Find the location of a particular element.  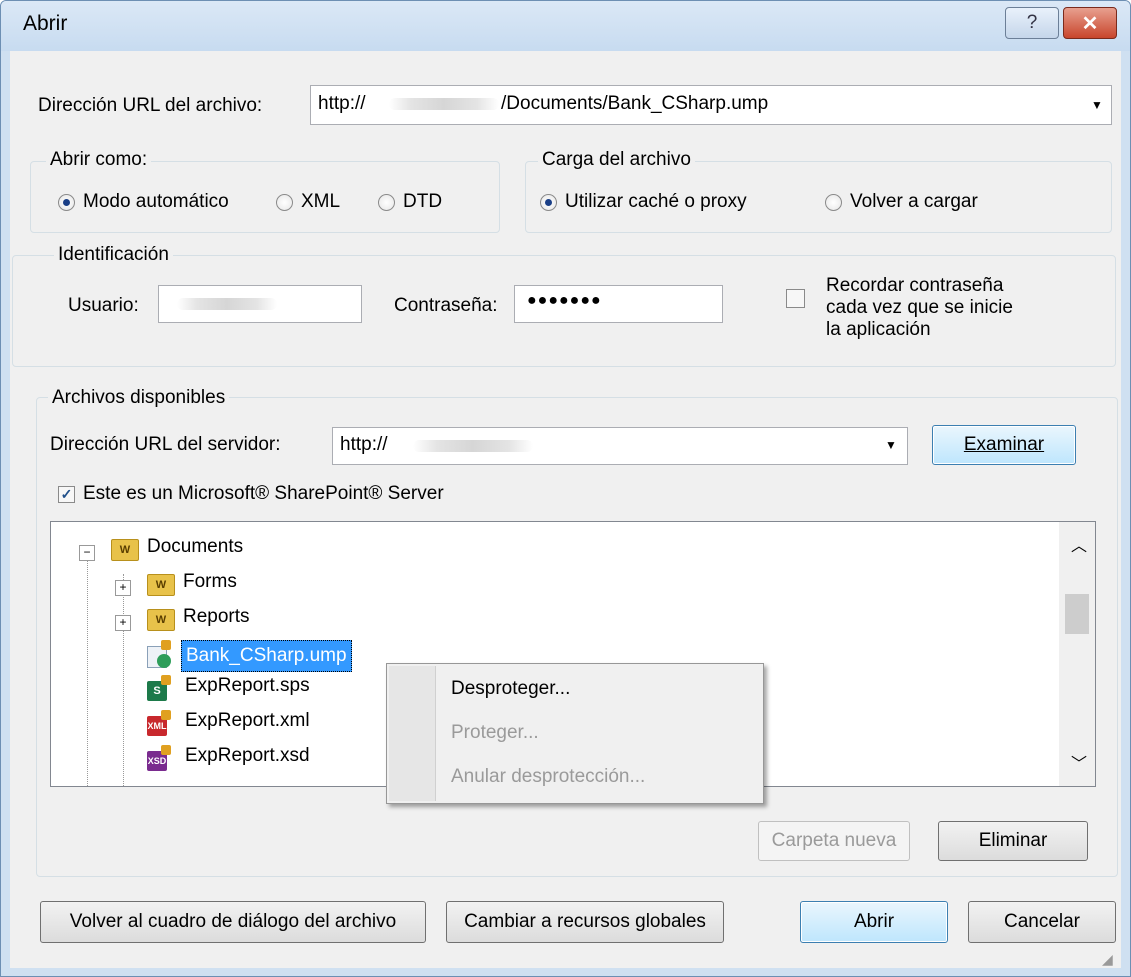

tree-item-expreport-xml: ExpReport.xml is located at coordinates (247, 721).